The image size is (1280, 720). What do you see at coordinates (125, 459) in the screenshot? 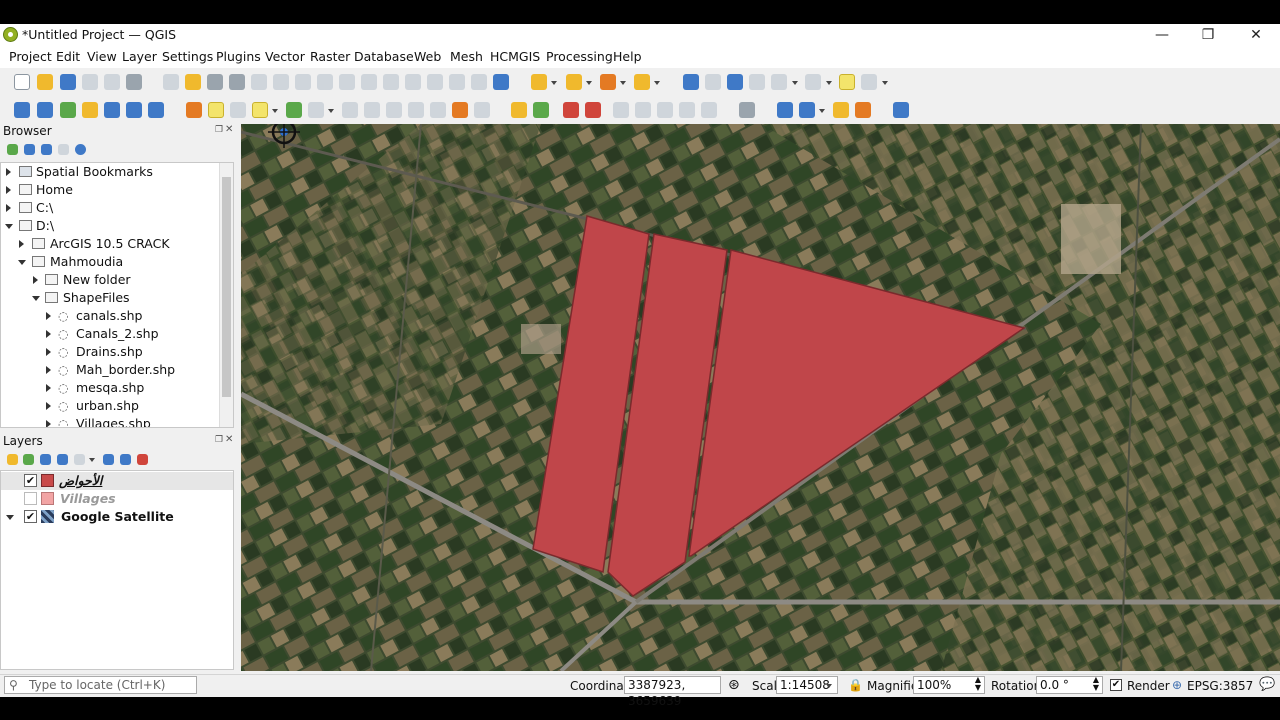
I see `collapse-all-icon` at bounding box center [125, 459].